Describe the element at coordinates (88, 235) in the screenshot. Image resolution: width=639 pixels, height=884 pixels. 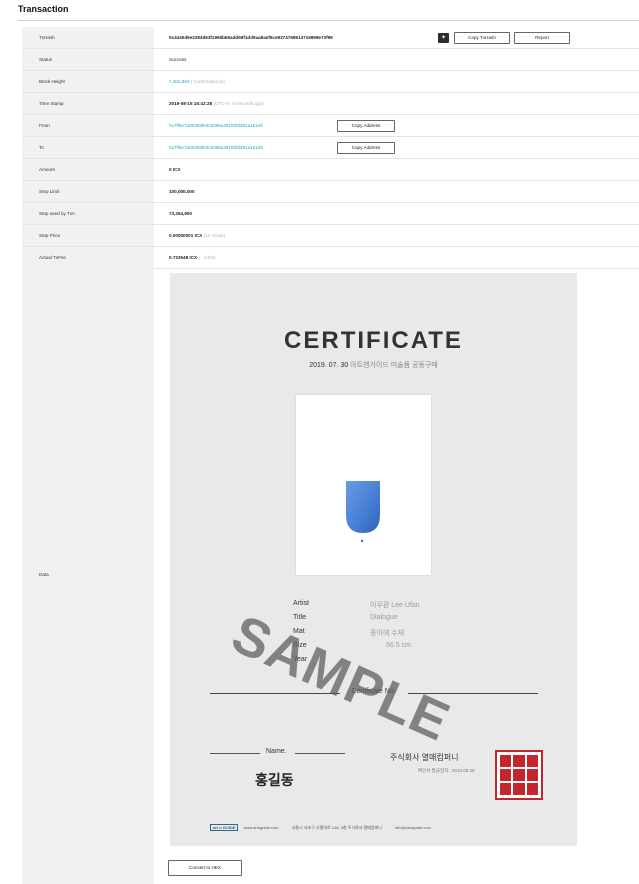
I see `step-price-label: Step Price` at that location.